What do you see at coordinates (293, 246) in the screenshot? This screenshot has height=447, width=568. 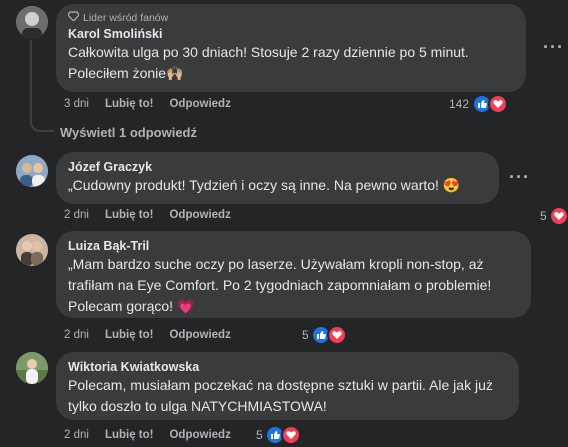 I see `comment-author: Luiza Bąk-Tril` at bounding box center [293, 246].